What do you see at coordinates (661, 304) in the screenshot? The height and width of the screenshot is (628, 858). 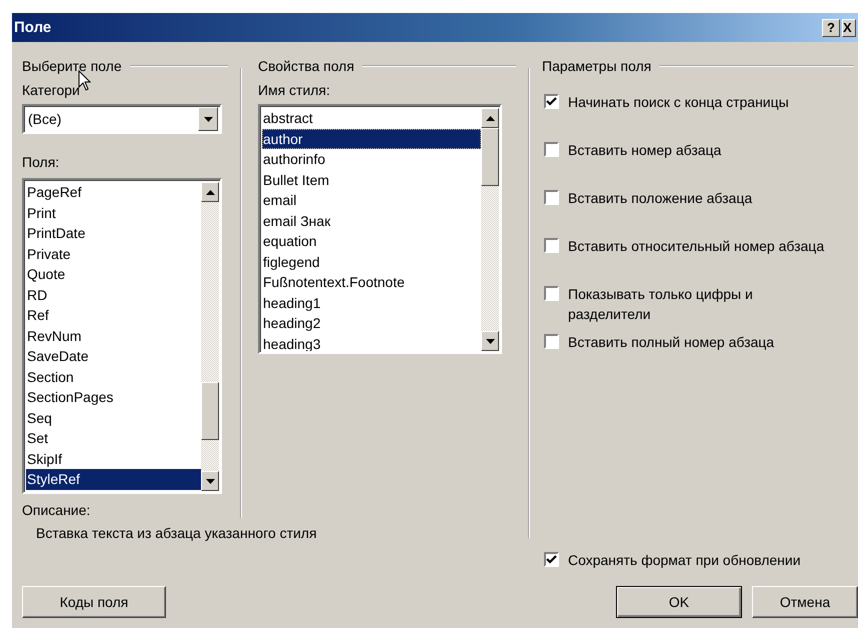 I see `option-label: Показывать только цифры и разделители` at bounding box center [661, 304].